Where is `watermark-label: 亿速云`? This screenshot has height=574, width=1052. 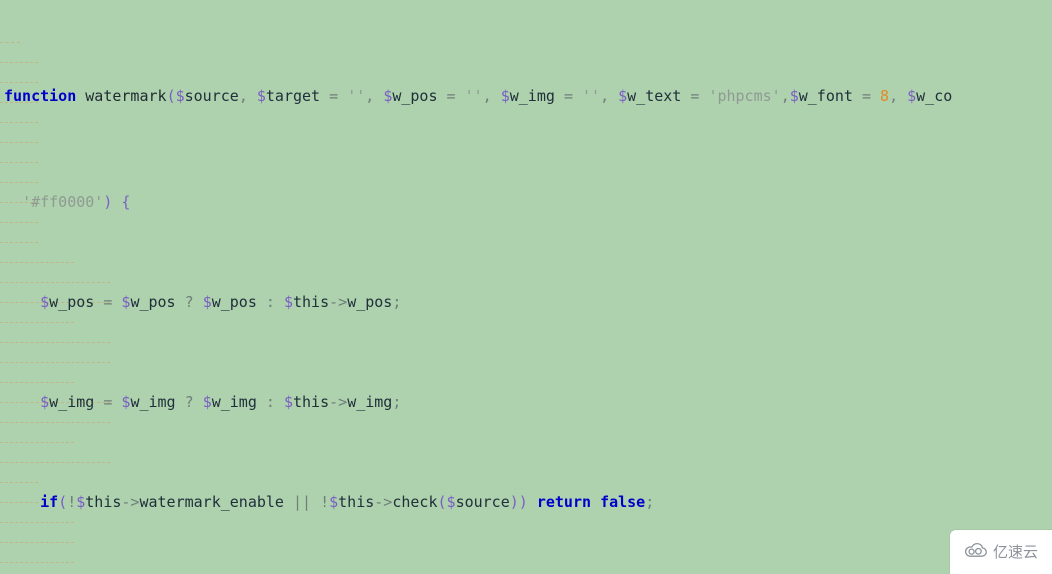
watermark-label: 亿速云 is located at coordinates (1015, 551).